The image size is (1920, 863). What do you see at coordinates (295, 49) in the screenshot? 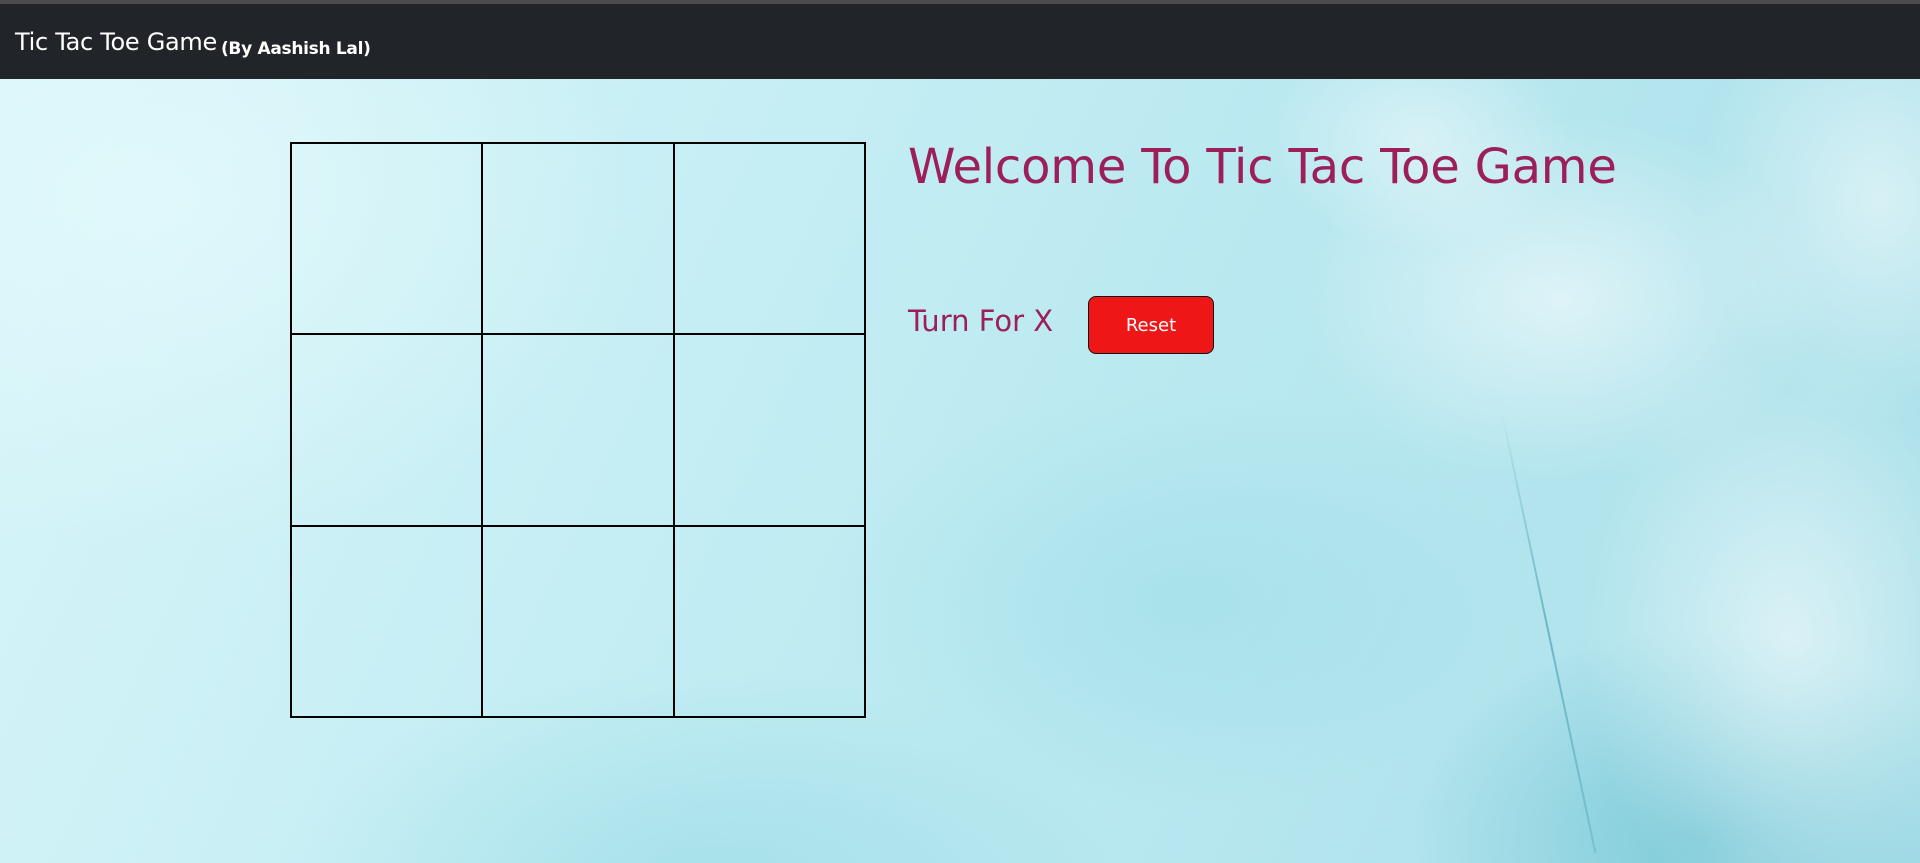
I see `navbar-subtitle: (By Aashish Lal)` at bounding box center [295, 49].